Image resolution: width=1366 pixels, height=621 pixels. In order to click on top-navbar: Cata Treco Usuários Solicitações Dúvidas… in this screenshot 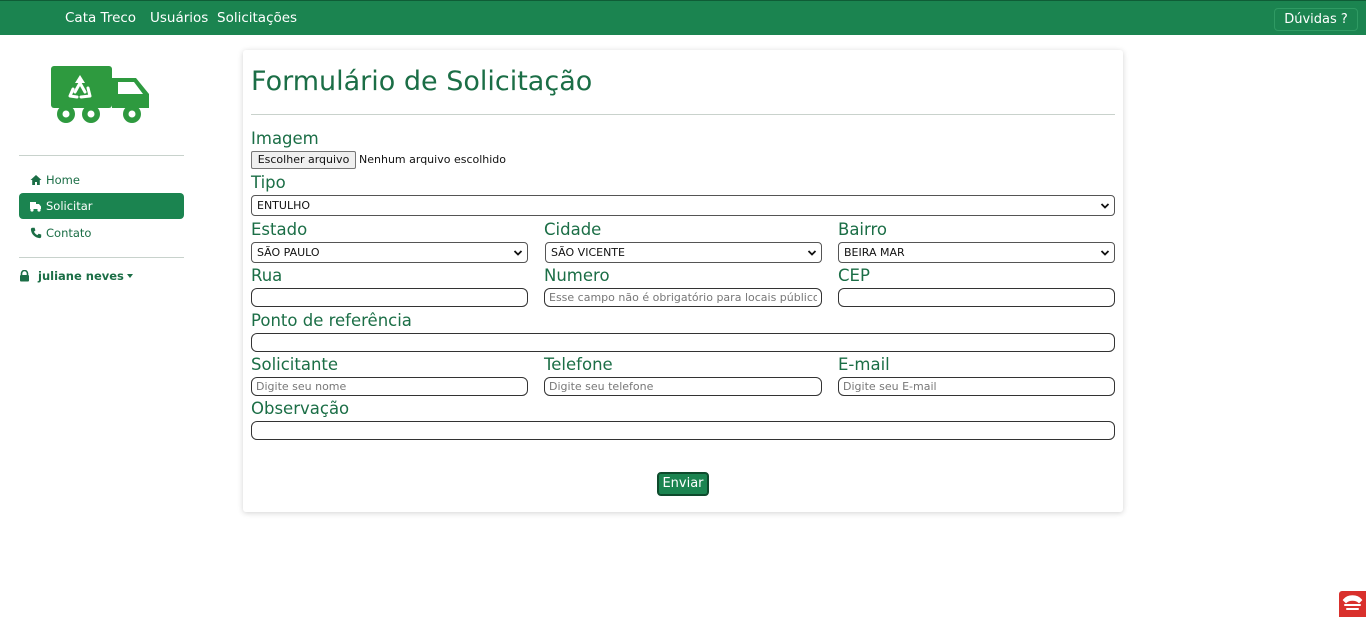, I will do `click(683, 17)`.